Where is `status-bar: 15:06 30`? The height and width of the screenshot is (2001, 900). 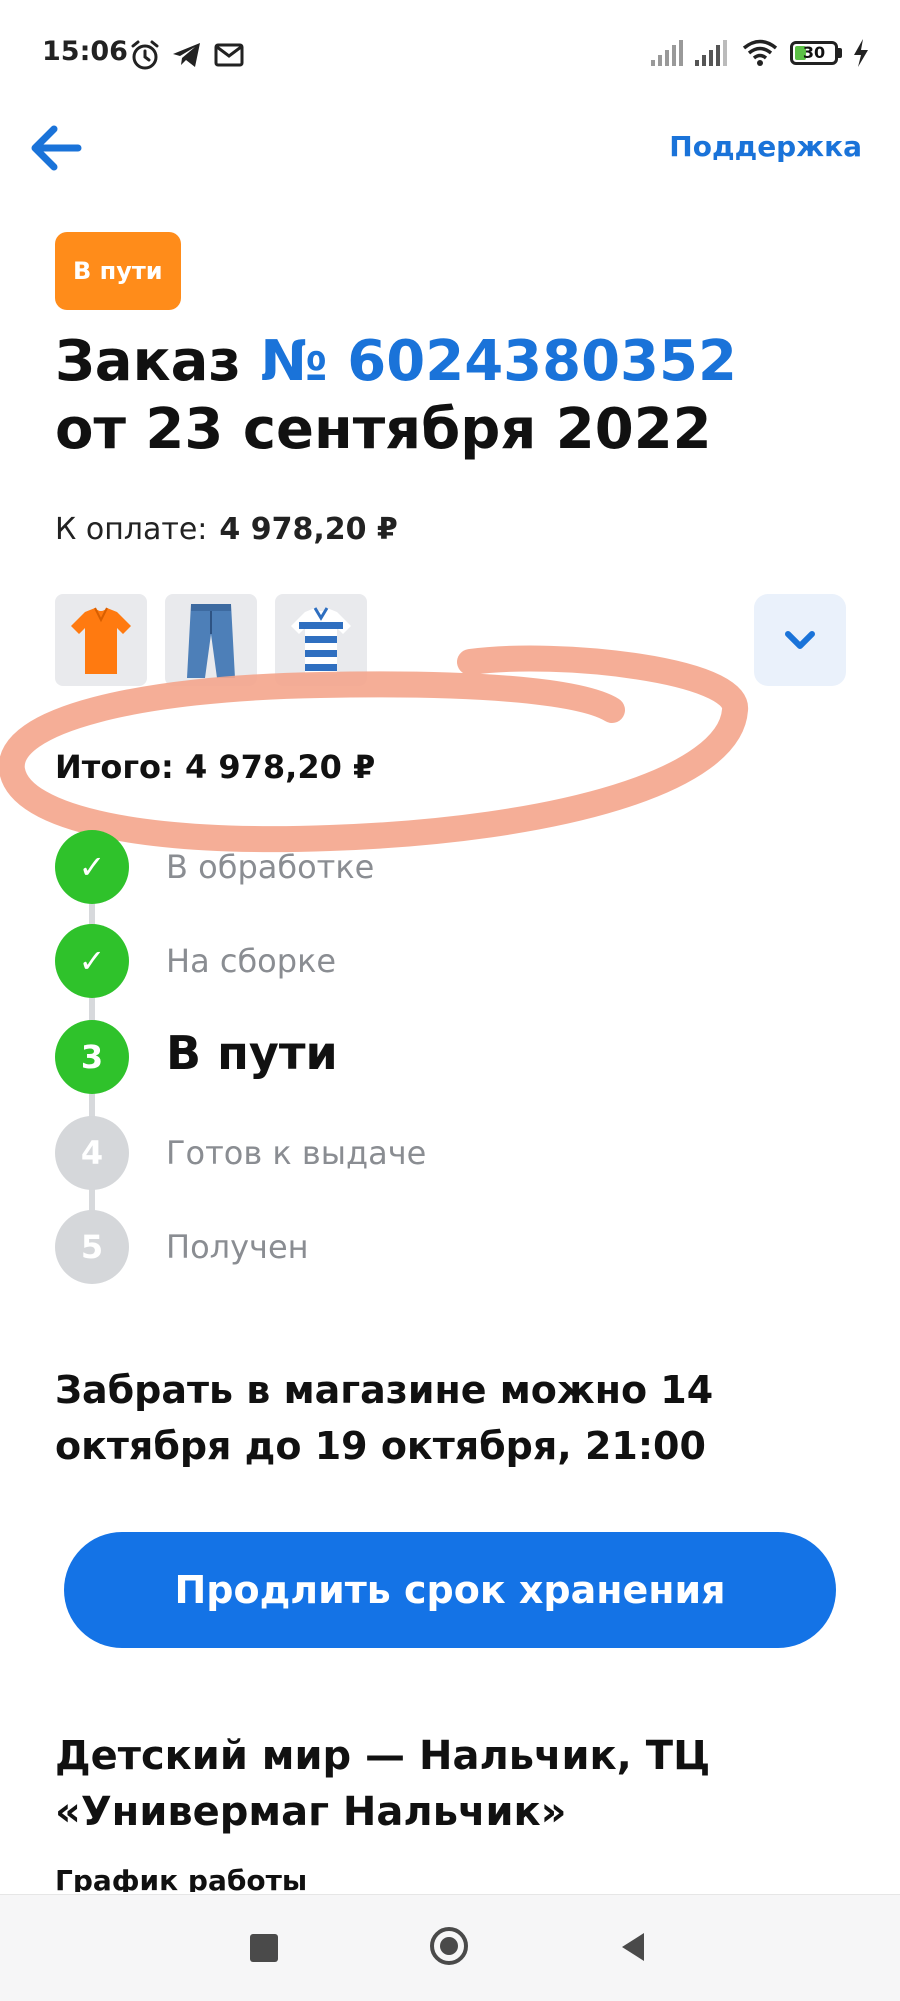
status-bar: 15:06 30 is located at coordinates (450, 50).